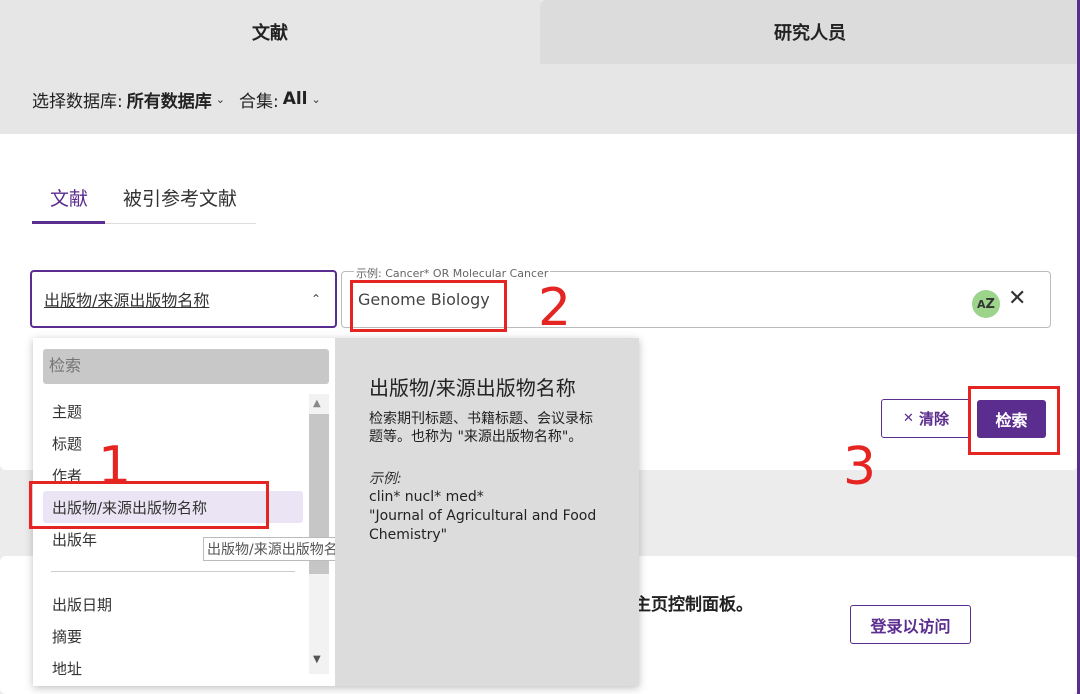  What do you see at coordinates (279, 549) in the screenshot?
I see `tooltip: 出版物/来源出版物名称` at bounding box center [279, 549].